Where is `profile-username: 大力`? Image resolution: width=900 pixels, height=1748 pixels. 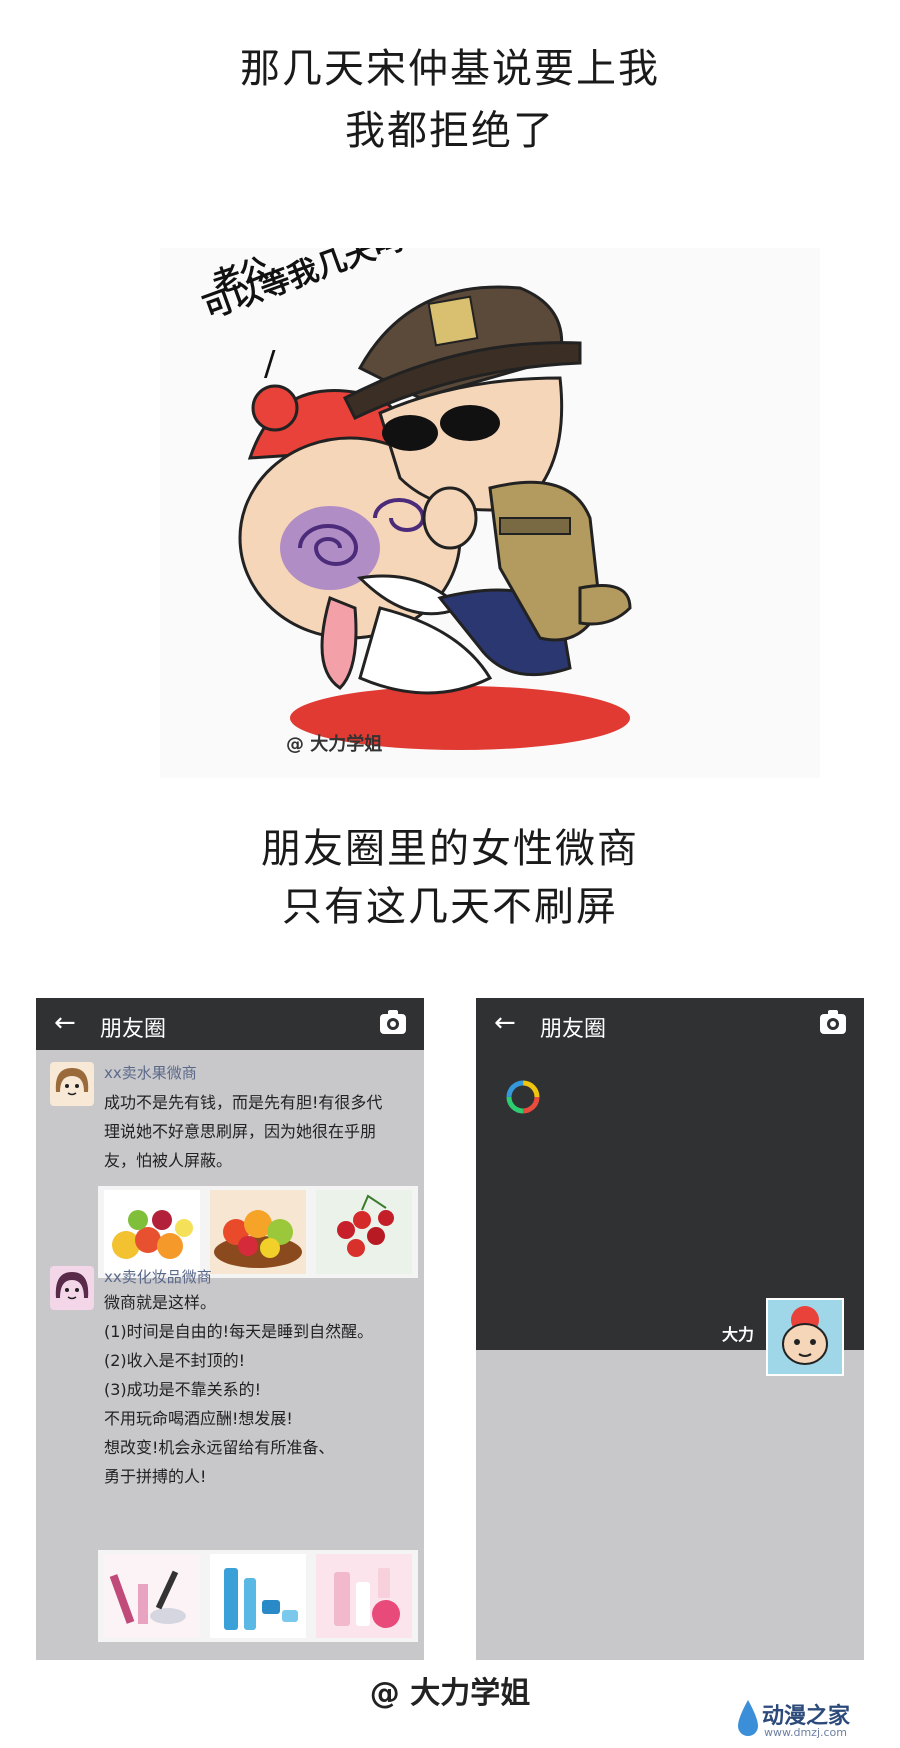
profile-username: 大力 is located at coordinates (738, 1333).